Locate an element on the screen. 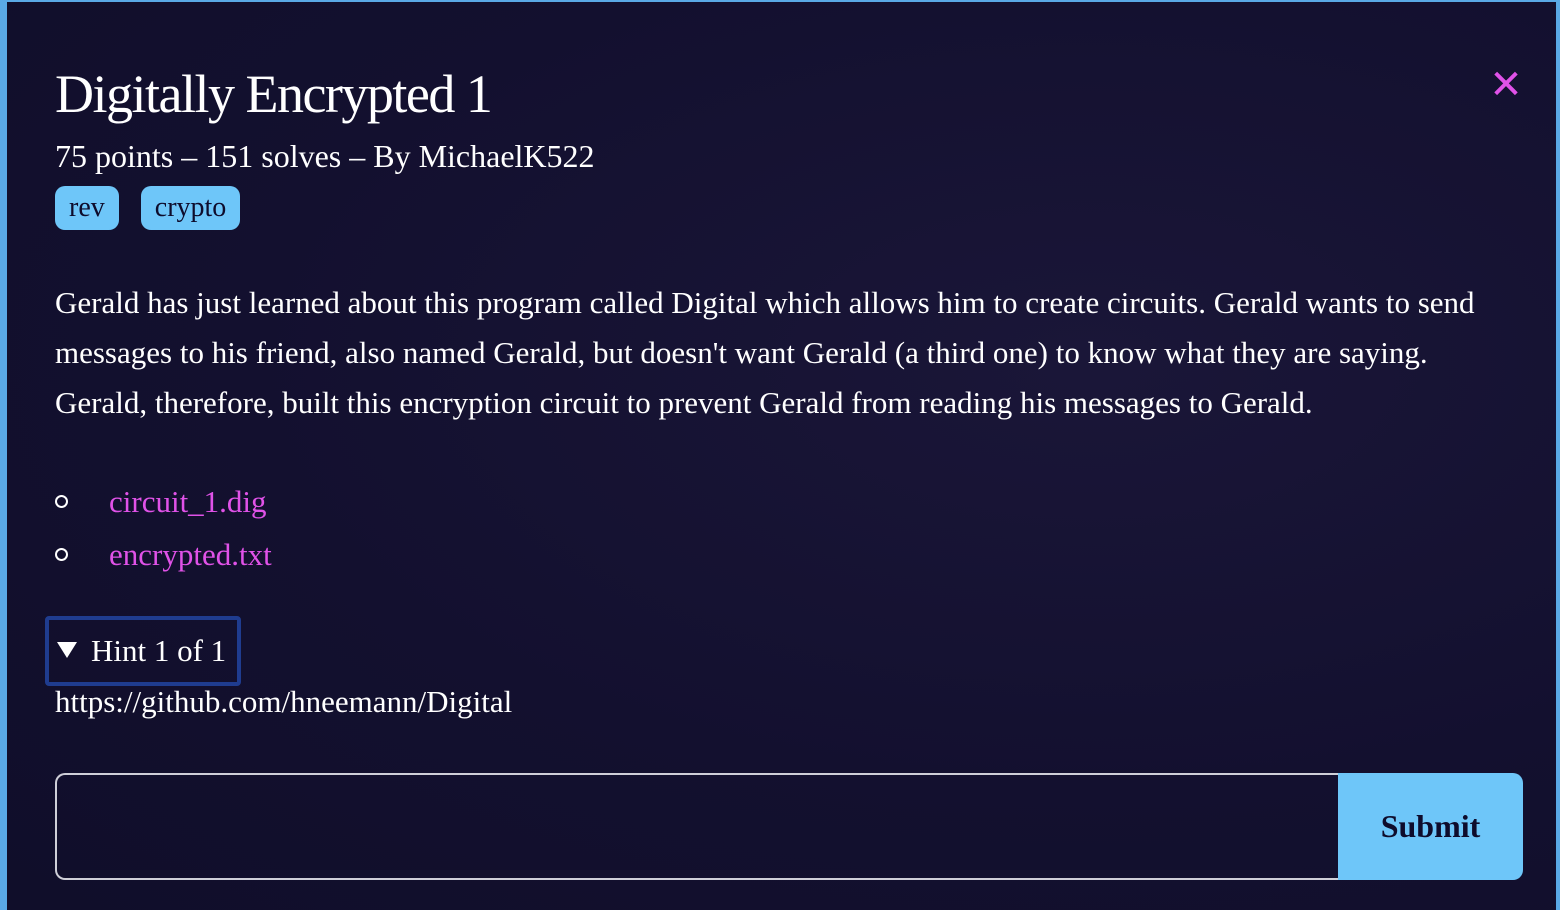  challenge-title: Digitally Encrypted 1 is located at coordinates (274, 94).